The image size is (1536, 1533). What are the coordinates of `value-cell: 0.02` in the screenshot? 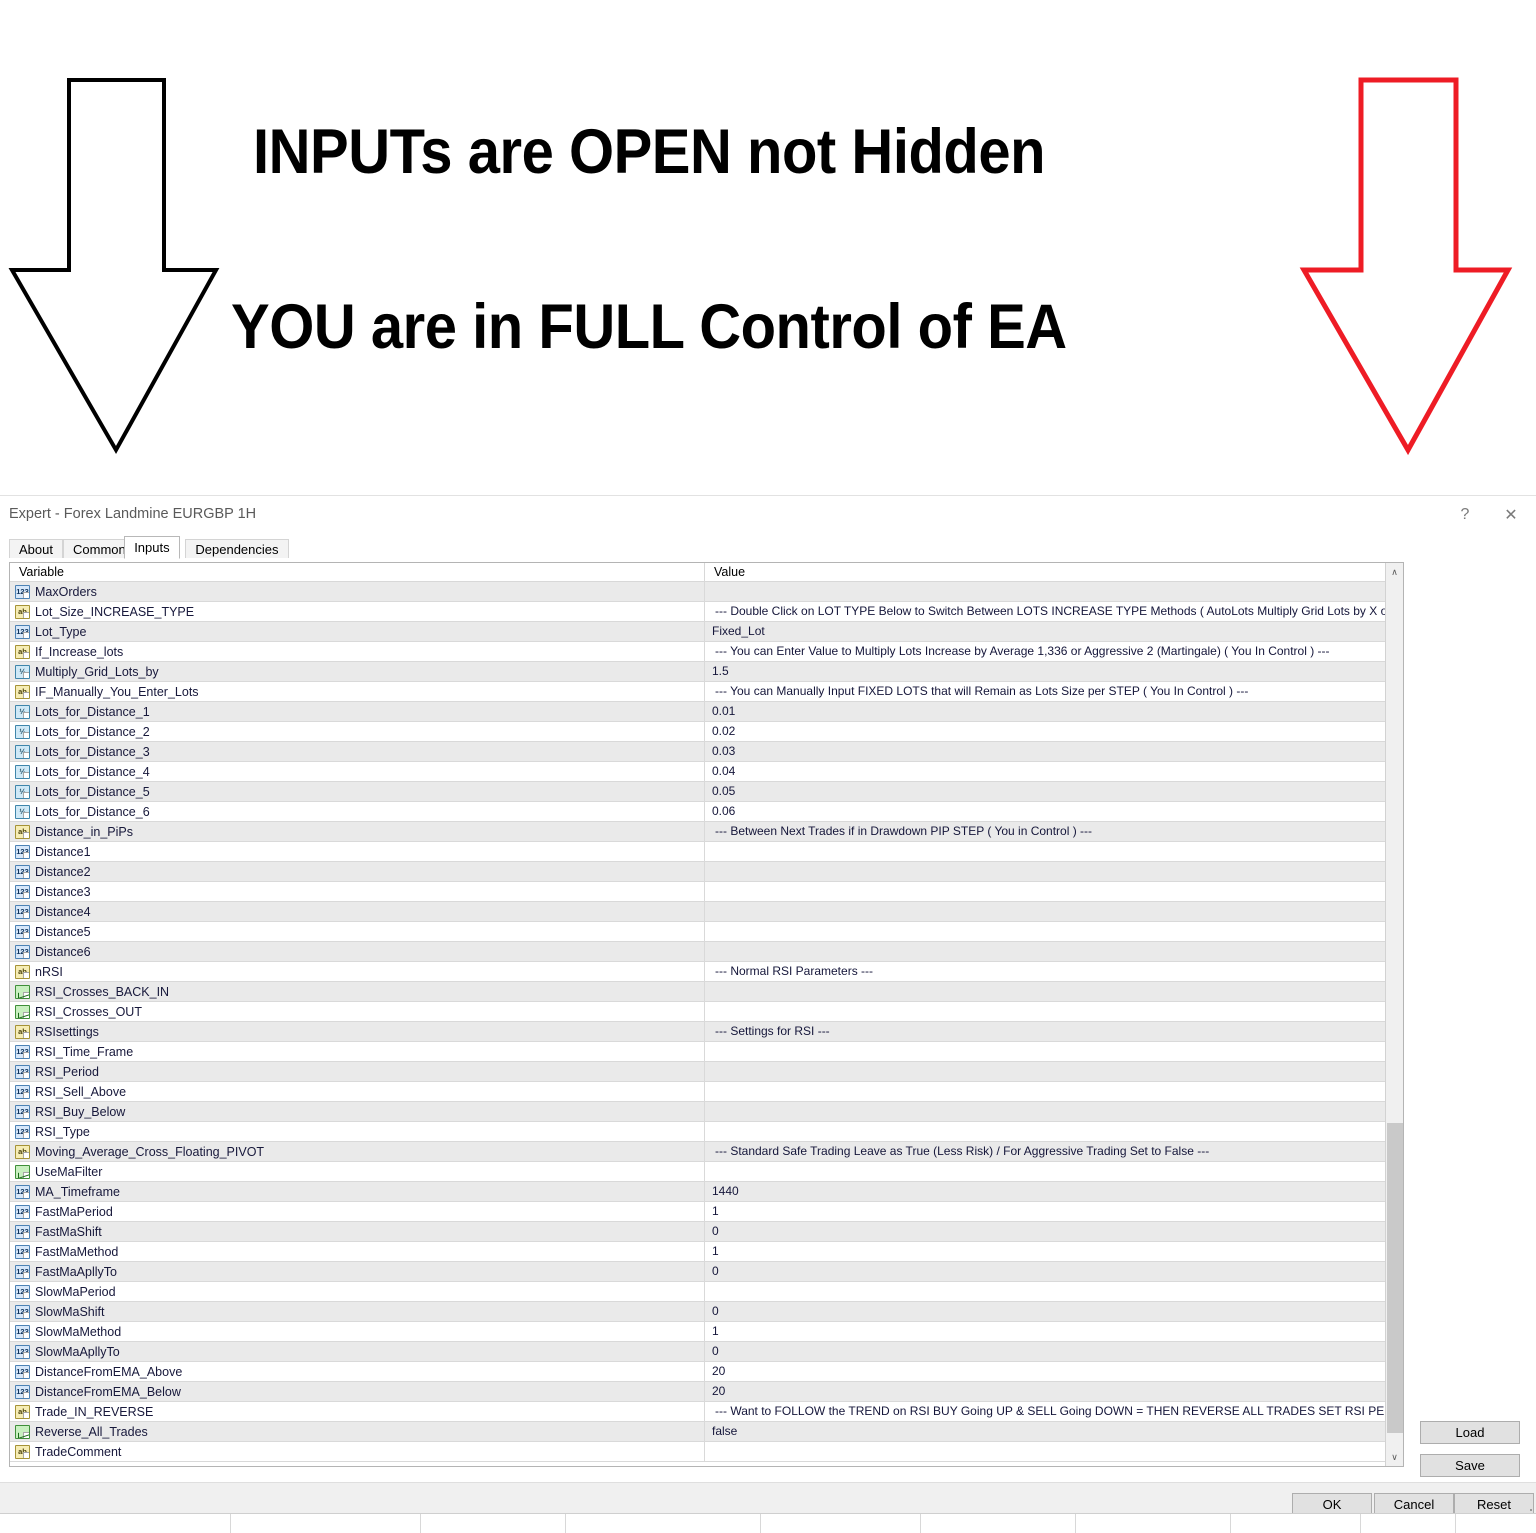 It's located at (1049, 731).